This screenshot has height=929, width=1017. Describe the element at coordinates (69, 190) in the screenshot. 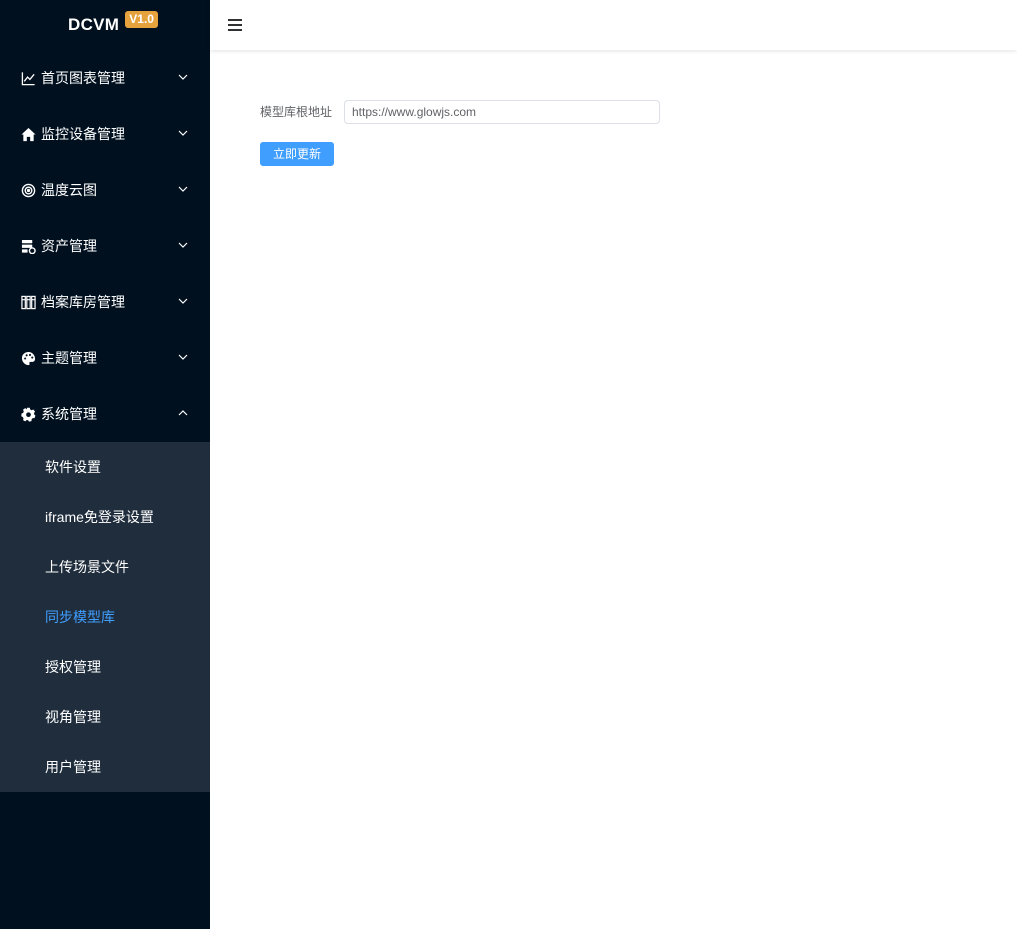

I see `sidebar-item-label: 温度云图` at that location.